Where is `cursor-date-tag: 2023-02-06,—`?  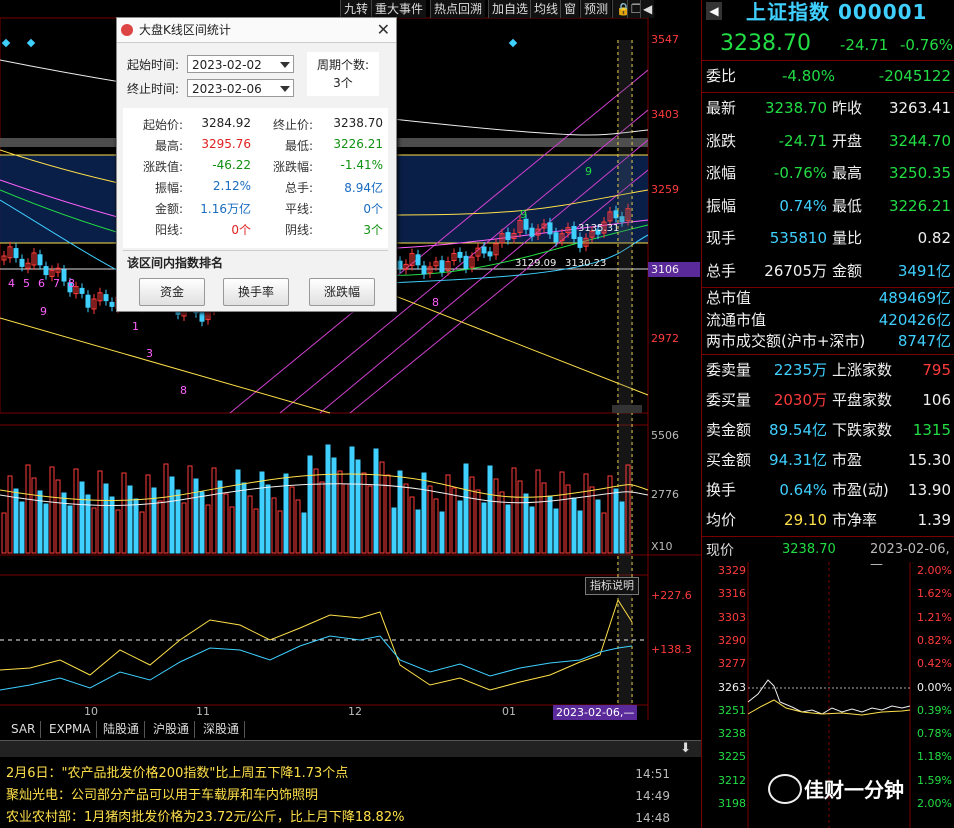
cursor-date-tag: 2023-02-06,— is located at coordinates (595, 712).